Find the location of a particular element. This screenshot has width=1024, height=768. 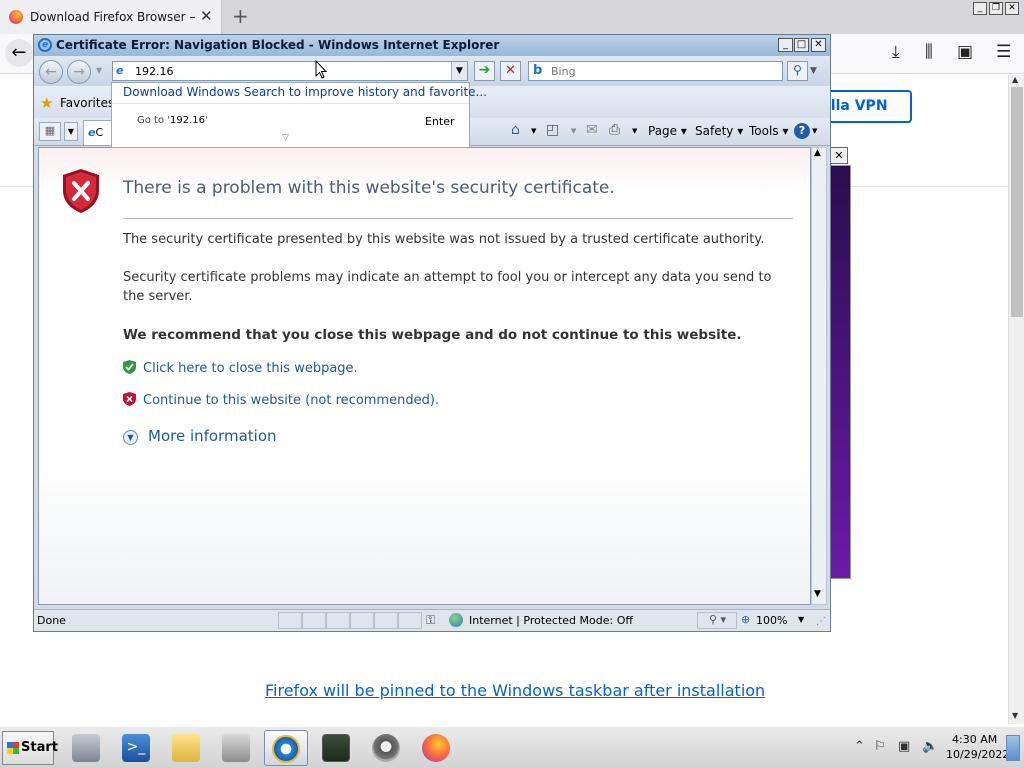

error-divider is located at coordinates (458, 218).